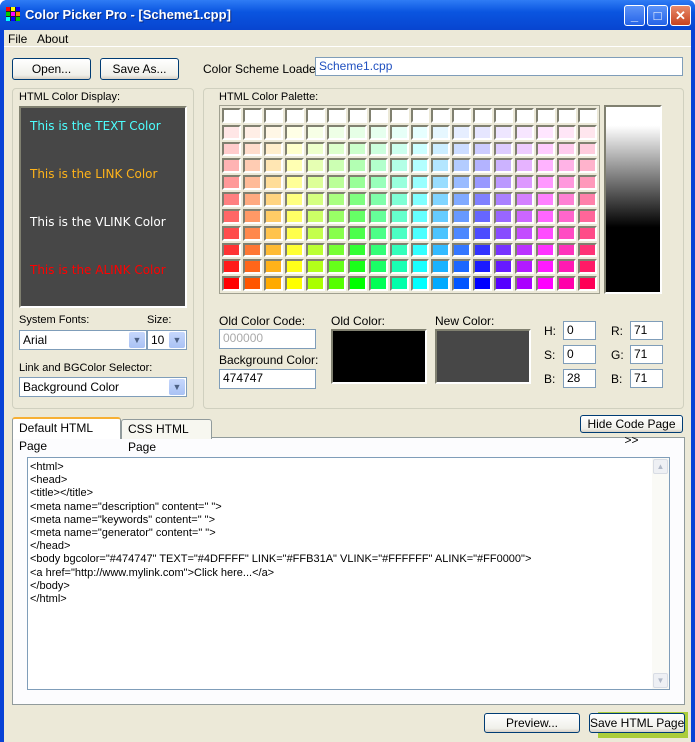 The width and height of the screenshot is (695, 742). What do you see at coordinates (17, 39) in the screenshot?
I see `menu-file: File` at bounding box center [17, 39].